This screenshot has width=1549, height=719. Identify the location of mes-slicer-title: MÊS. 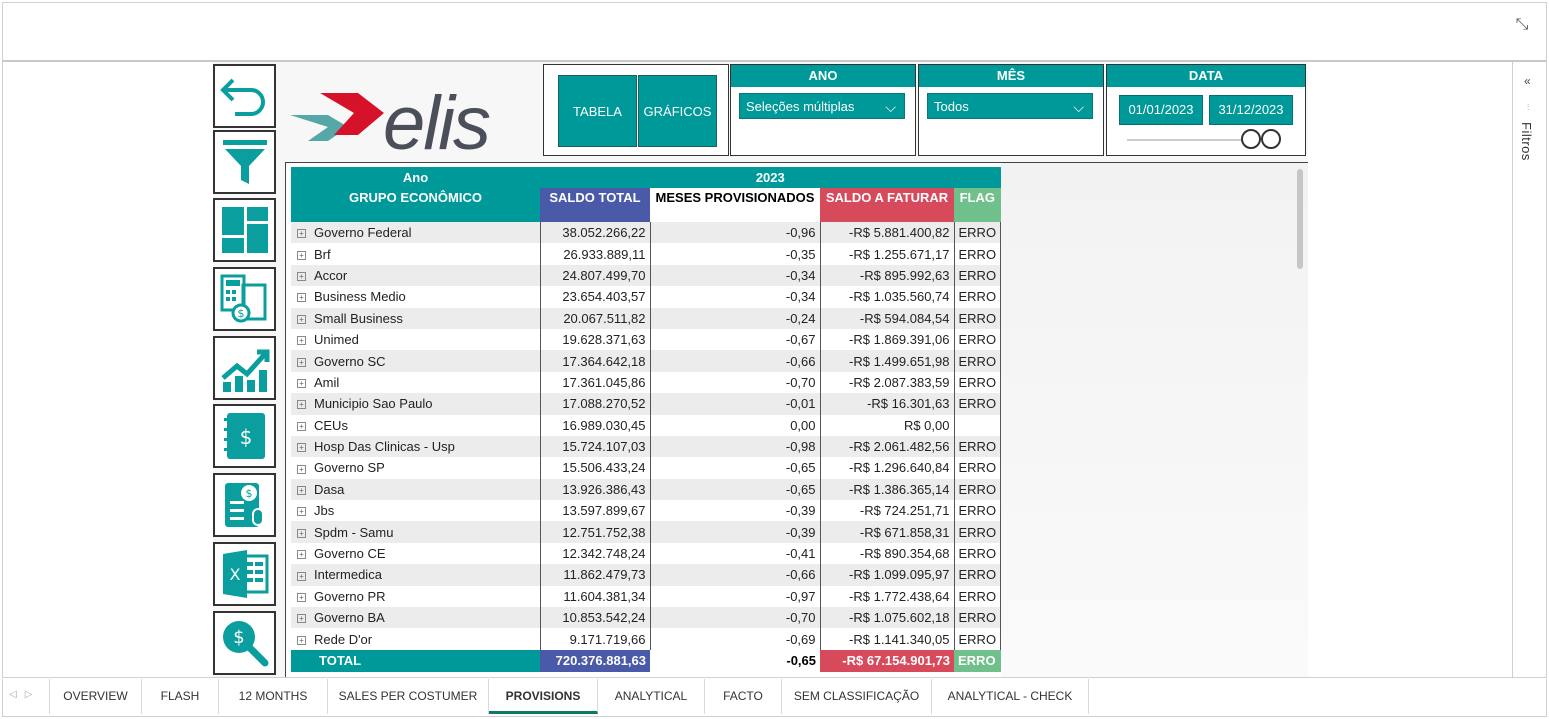
(1011, 76).